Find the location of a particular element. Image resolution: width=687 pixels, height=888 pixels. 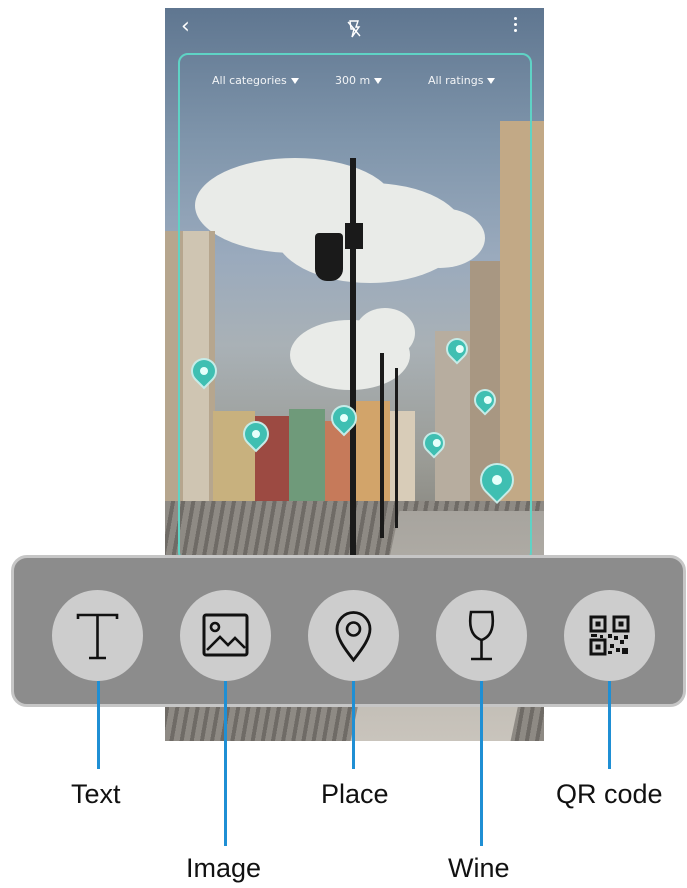

back-arrow-icon: ‹ is located at coordinates (185, 27).